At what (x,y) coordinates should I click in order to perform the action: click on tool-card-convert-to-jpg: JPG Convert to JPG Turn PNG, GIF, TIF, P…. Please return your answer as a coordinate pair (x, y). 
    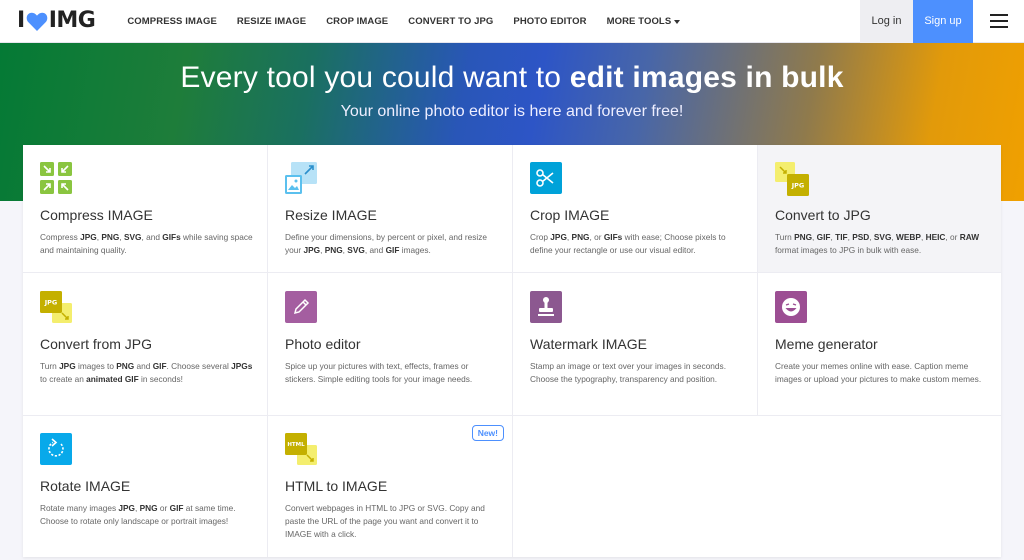
    Looking at the image, I should click on (879, 209).